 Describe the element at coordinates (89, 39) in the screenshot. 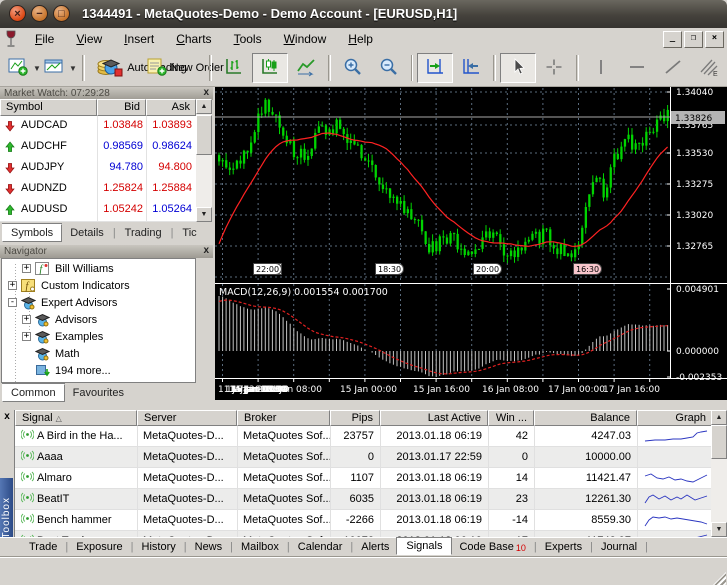

I see `menu-item-view: View` at that location.